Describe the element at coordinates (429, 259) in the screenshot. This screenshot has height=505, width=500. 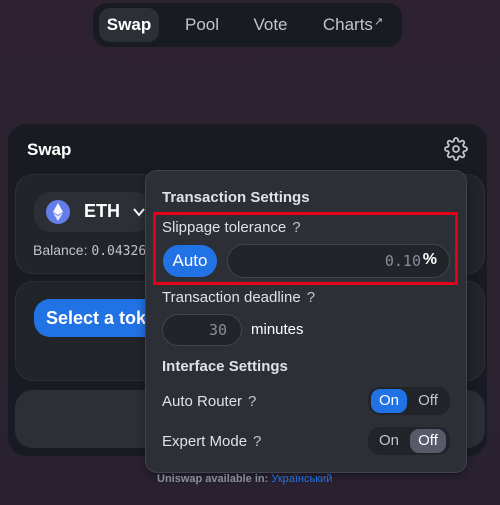
I see `percent-sign: %` at that location.